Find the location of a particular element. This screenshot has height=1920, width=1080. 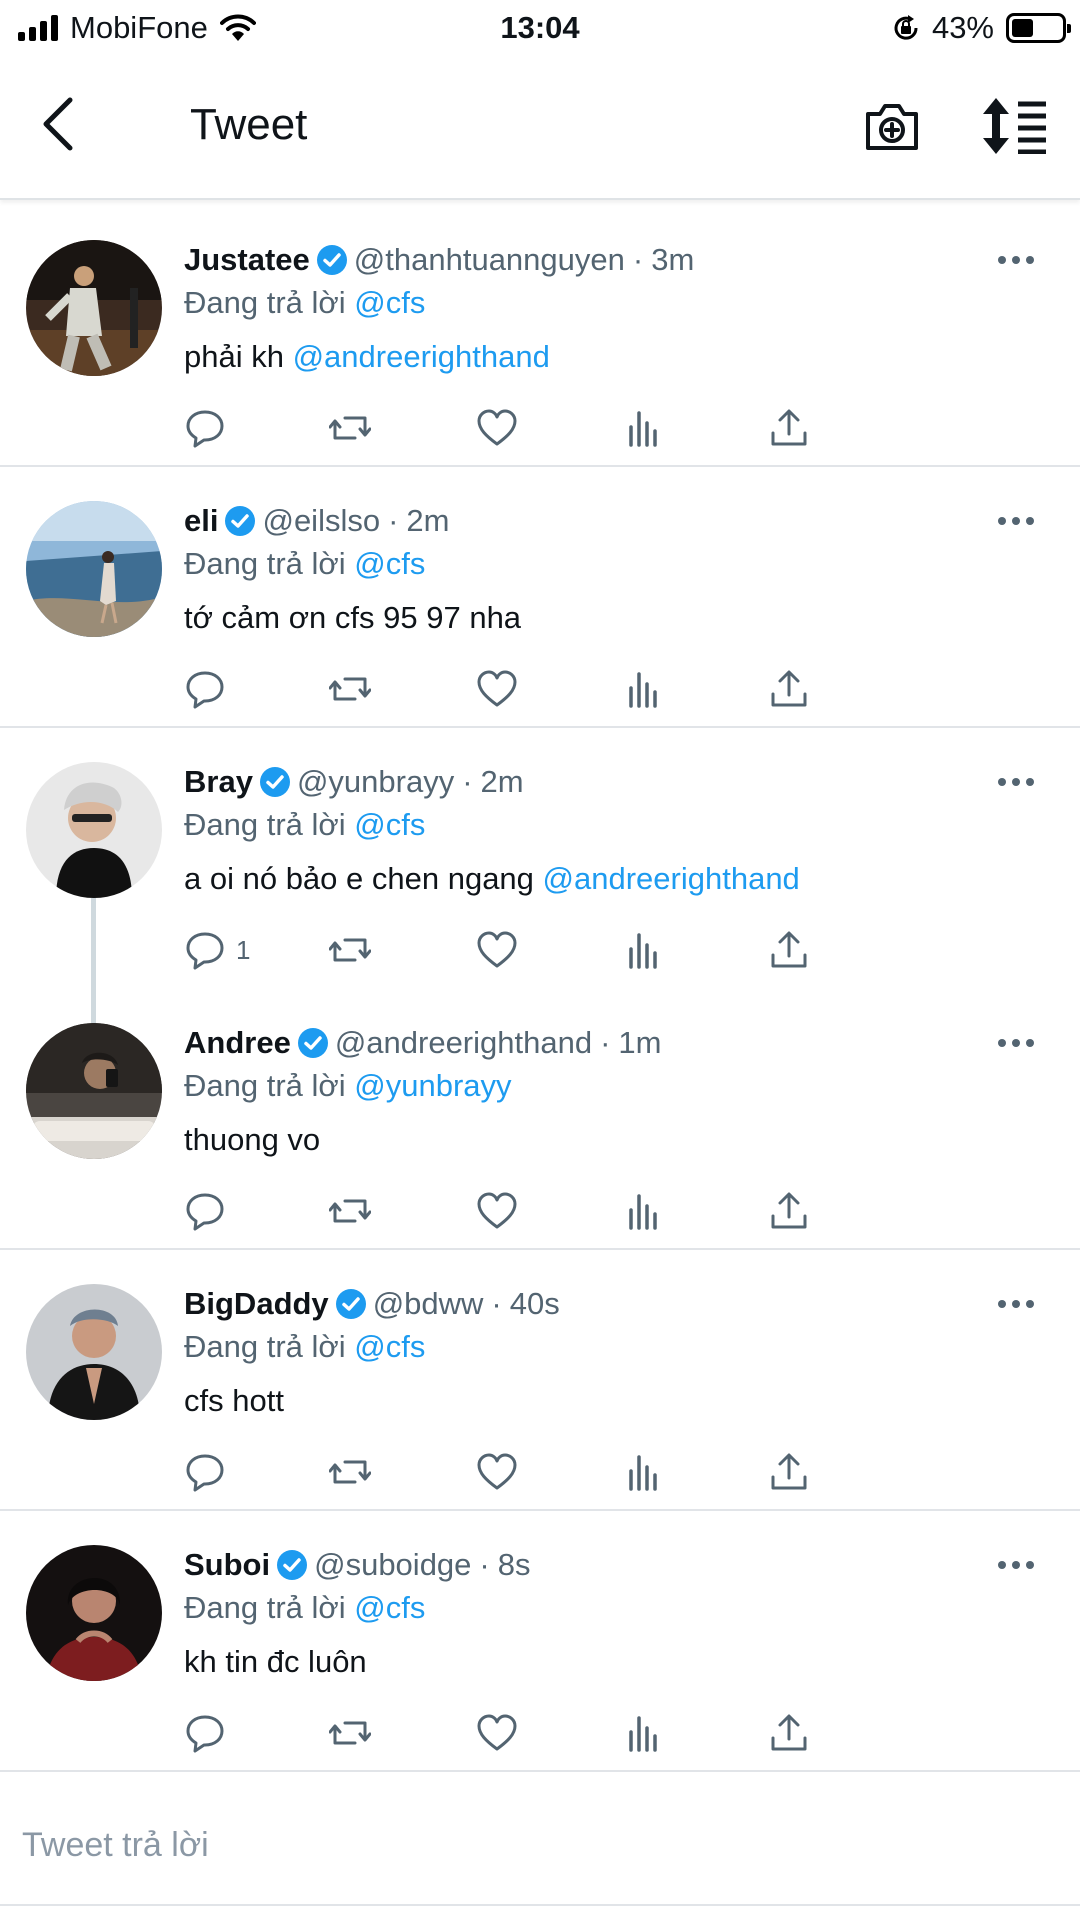

tweet-header: eli @eilslso · 2m is located at coordinates (622, 521).